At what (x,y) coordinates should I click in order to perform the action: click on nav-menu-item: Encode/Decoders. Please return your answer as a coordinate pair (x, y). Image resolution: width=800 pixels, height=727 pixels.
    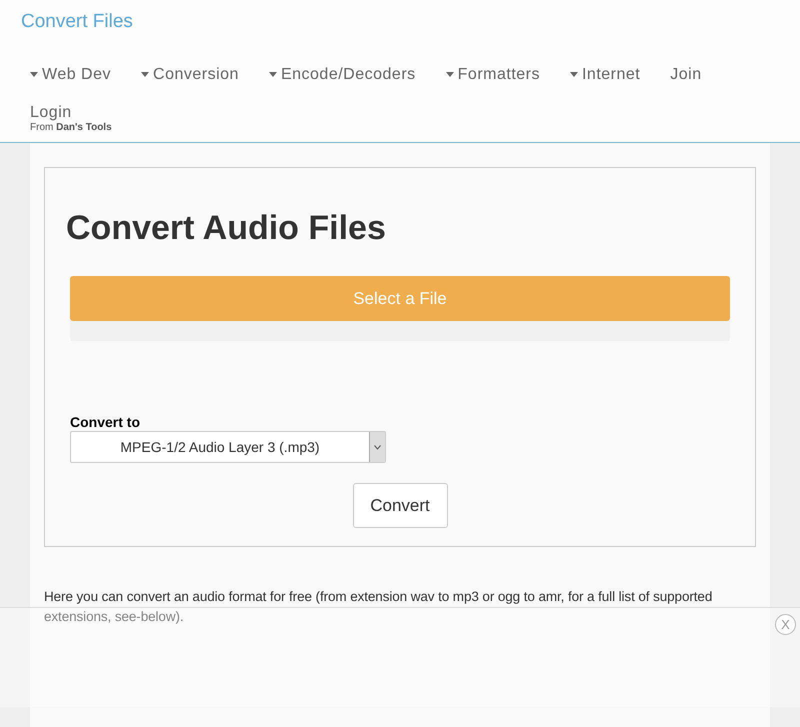
    Looking at the image, I should click on (342, 74).